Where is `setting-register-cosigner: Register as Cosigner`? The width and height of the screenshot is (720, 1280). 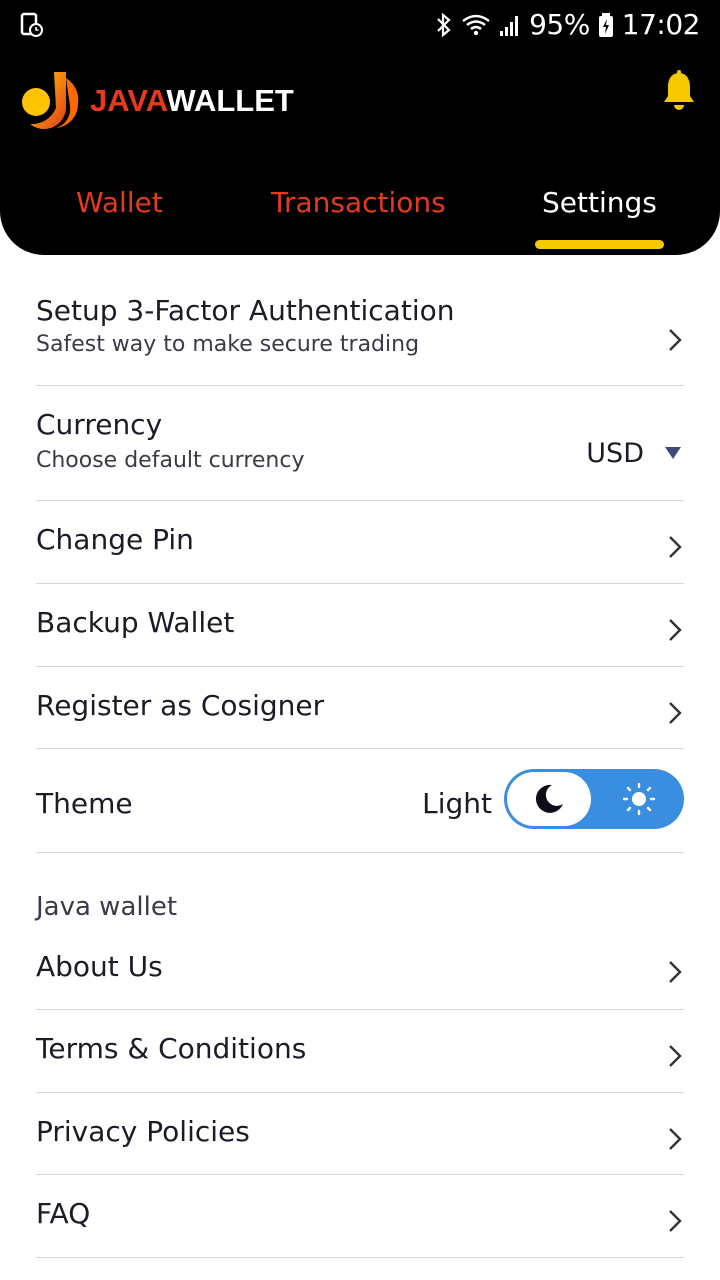
setting-register-cosigner: Register as Cosigner is located at coordinates (360, 708).